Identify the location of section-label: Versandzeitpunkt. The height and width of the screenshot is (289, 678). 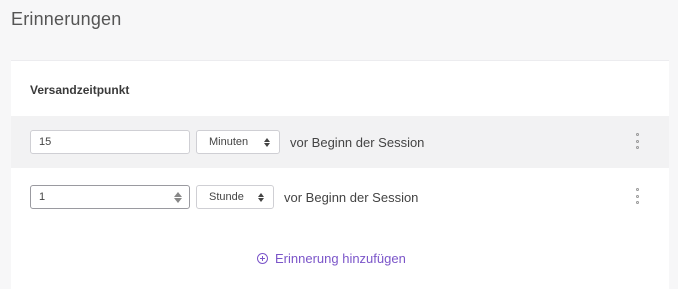
(80, 90).